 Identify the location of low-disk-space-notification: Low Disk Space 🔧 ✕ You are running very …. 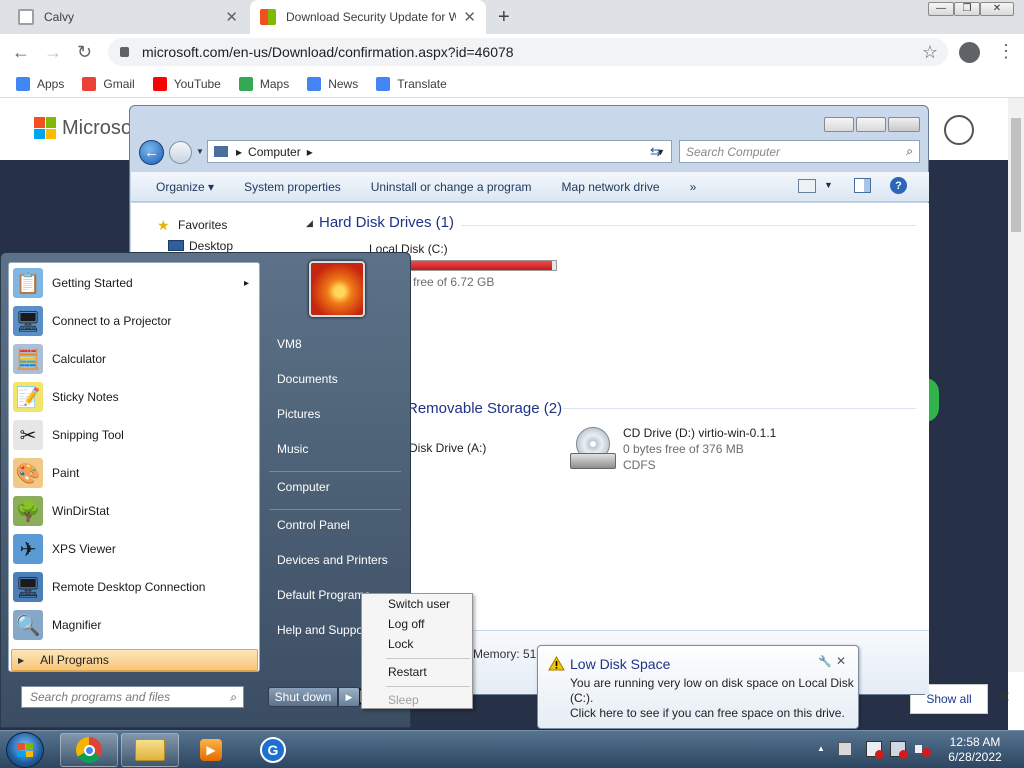
(698, 687).